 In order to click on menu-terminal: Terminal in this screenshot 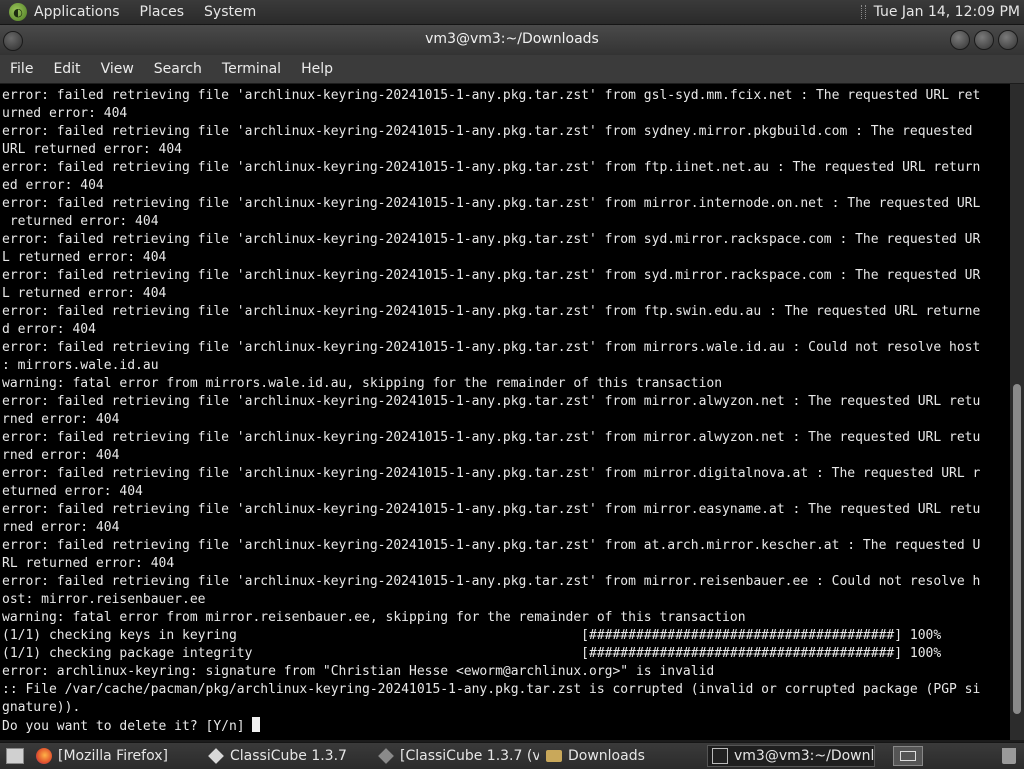, I will do `click(251, 69)`.